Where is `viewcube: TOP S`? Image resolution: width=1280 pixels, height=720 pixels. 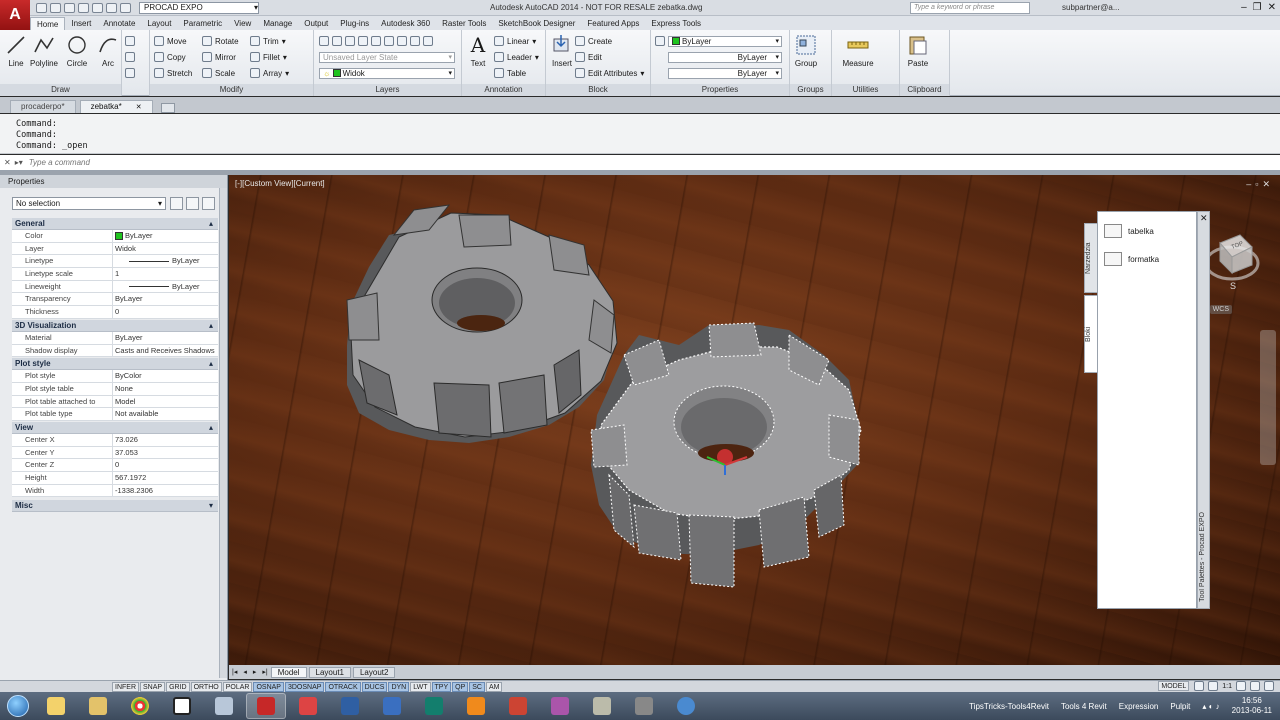 viewcube: TOP S is located at coordinates (1232, 260).